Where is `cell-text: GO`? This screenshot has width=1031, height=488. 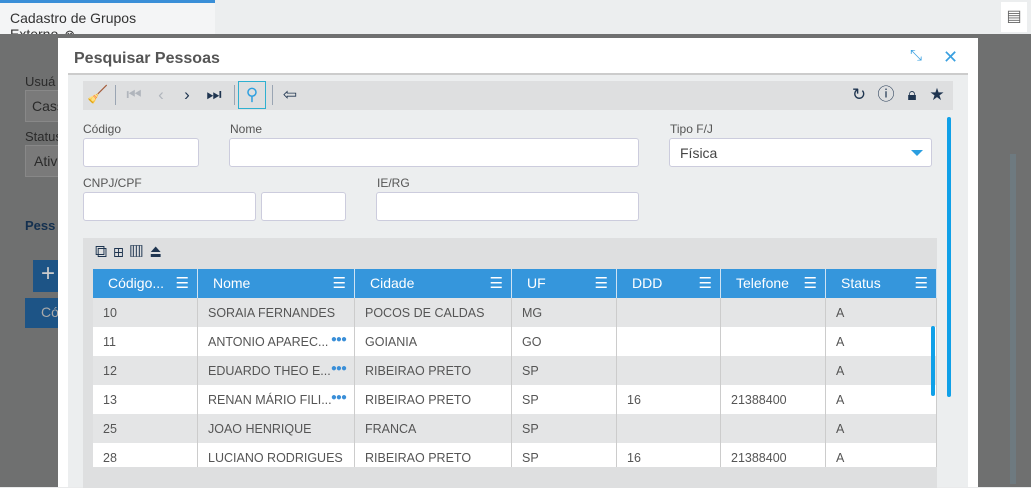 cell-text: GO is located at coordinates (532, 342).